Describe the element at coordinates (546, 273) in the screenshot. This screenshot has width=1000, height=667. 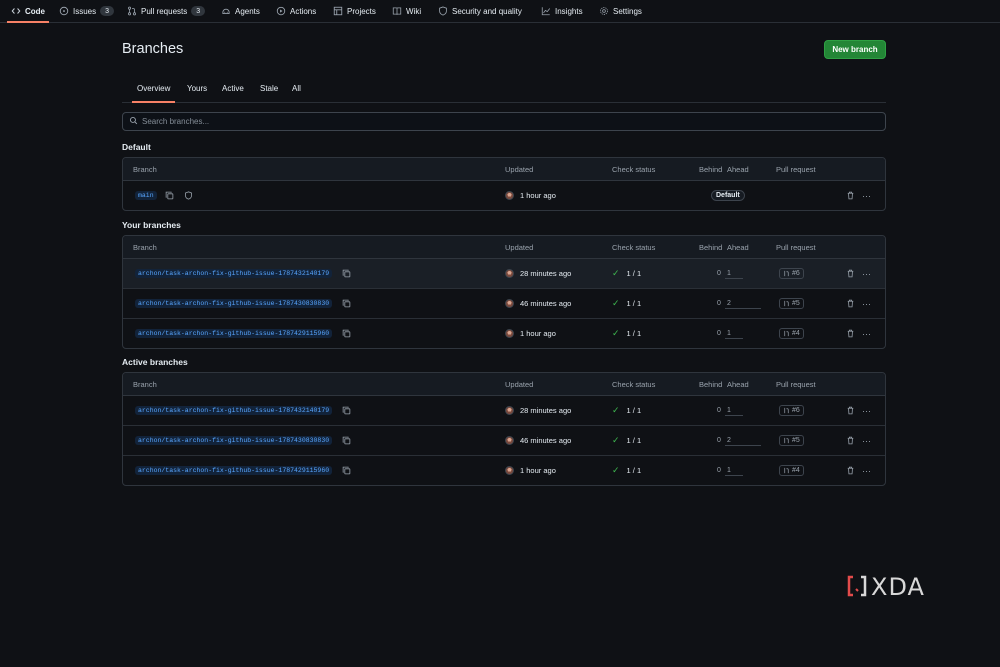
I see `updated-time: 28 minutes ago` at that location.